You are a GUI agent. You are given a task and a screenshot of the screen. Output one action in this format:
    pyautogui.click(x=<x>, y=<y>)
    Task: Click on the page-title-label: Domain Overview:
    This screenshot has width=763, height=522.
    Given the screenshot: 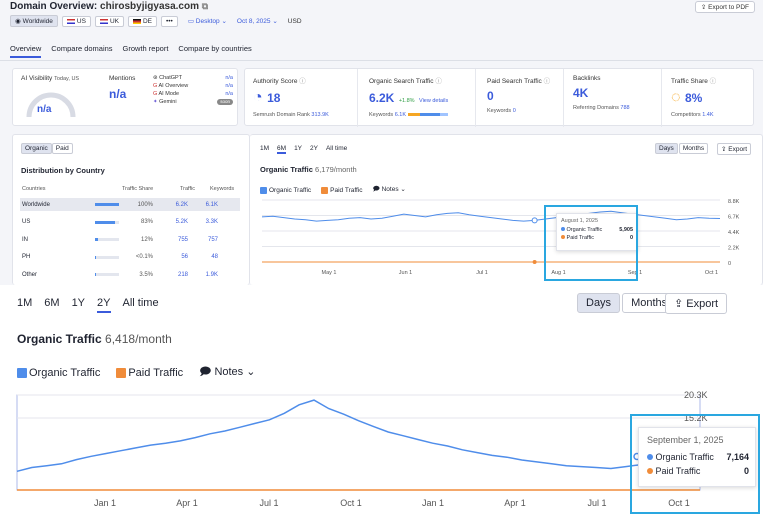 What is the action you would take?
    pyautogui.click(x=54, y=6)
    